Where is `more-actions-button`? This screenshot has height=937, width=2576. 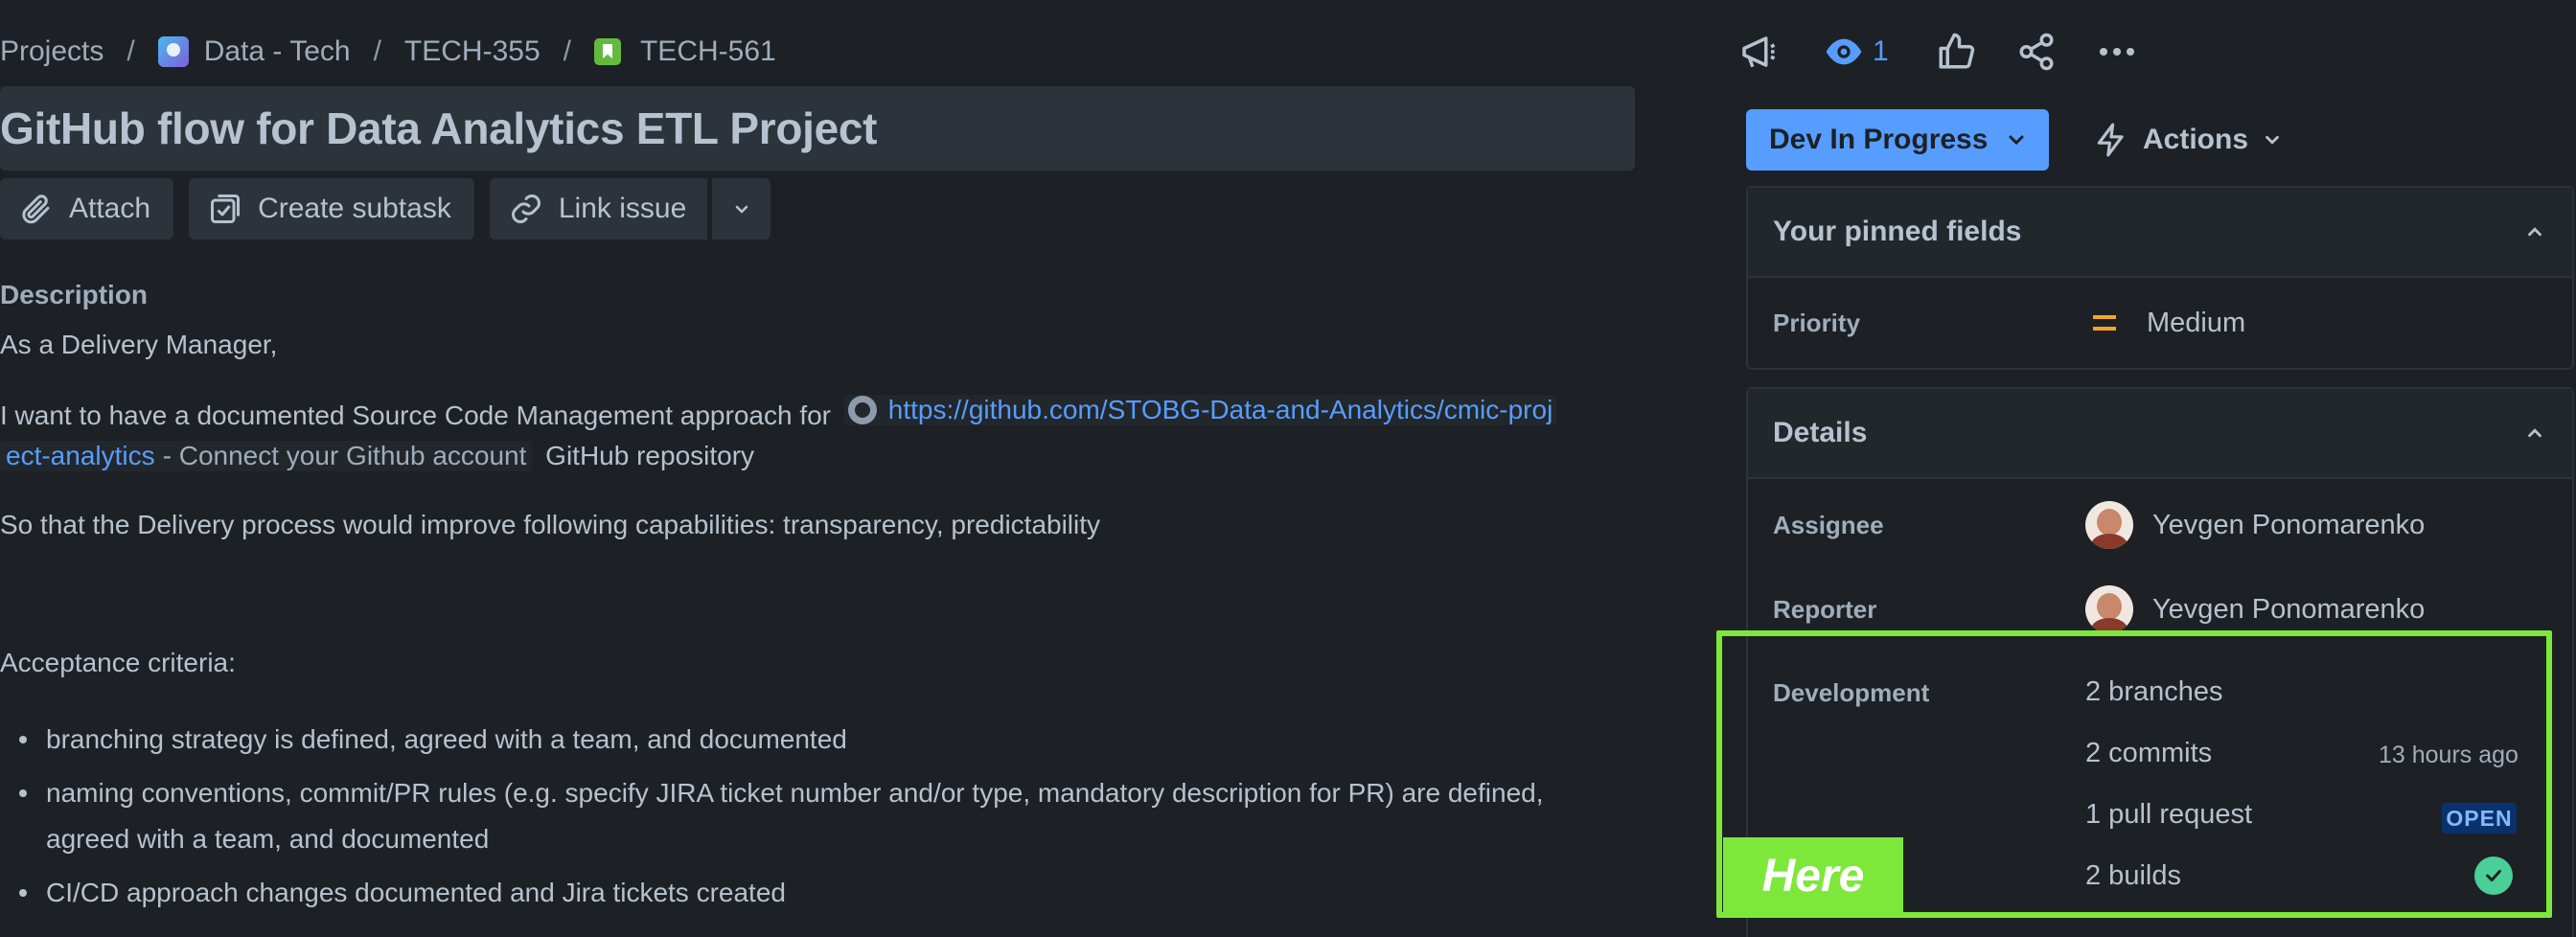 more-actions-button is located at coordinates (2117, 52).